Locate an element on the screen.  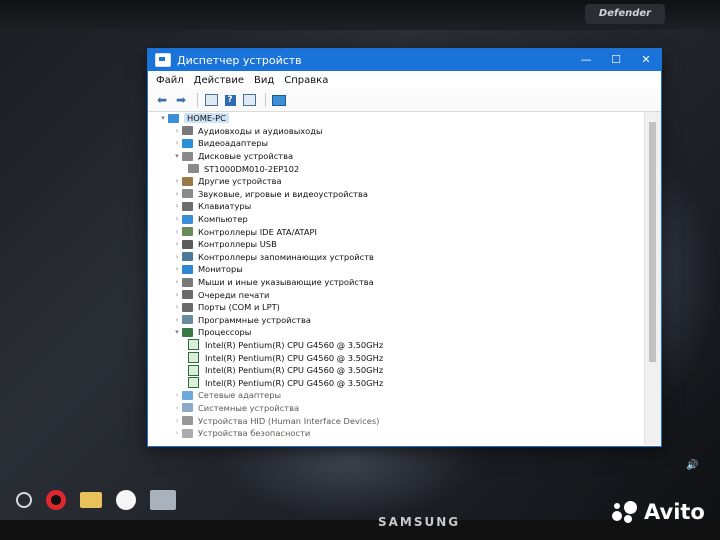
arrow-right-icon: ➡ is located at coordinates (181, 100).